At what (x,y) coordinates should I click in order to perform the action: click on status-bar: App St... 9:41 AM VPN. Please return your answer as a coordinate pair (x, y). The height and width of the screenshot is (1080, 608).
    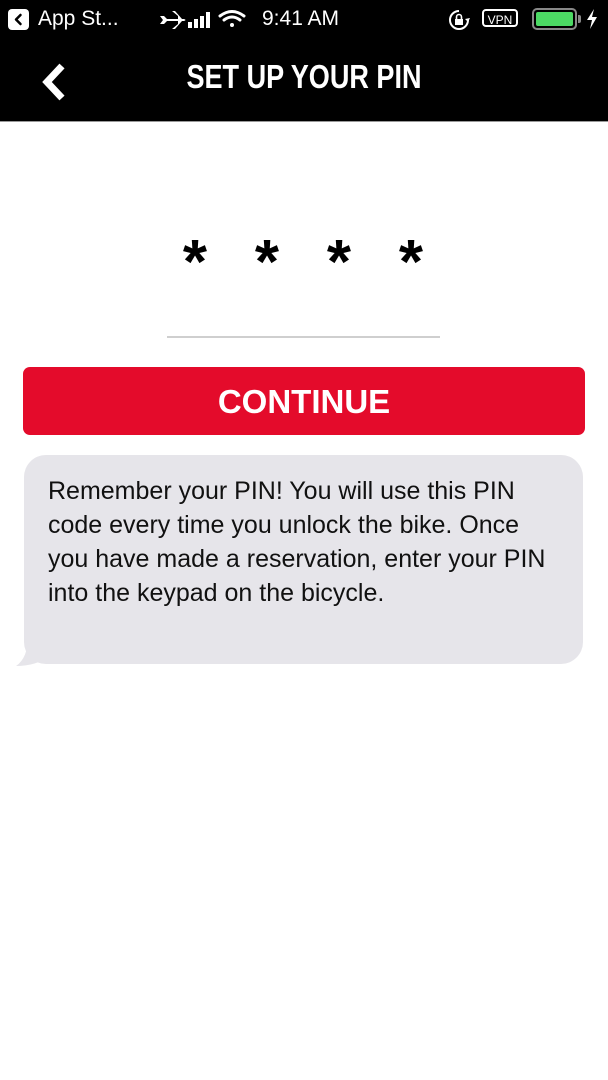
    Looking at the image, I should click on (304, 20).